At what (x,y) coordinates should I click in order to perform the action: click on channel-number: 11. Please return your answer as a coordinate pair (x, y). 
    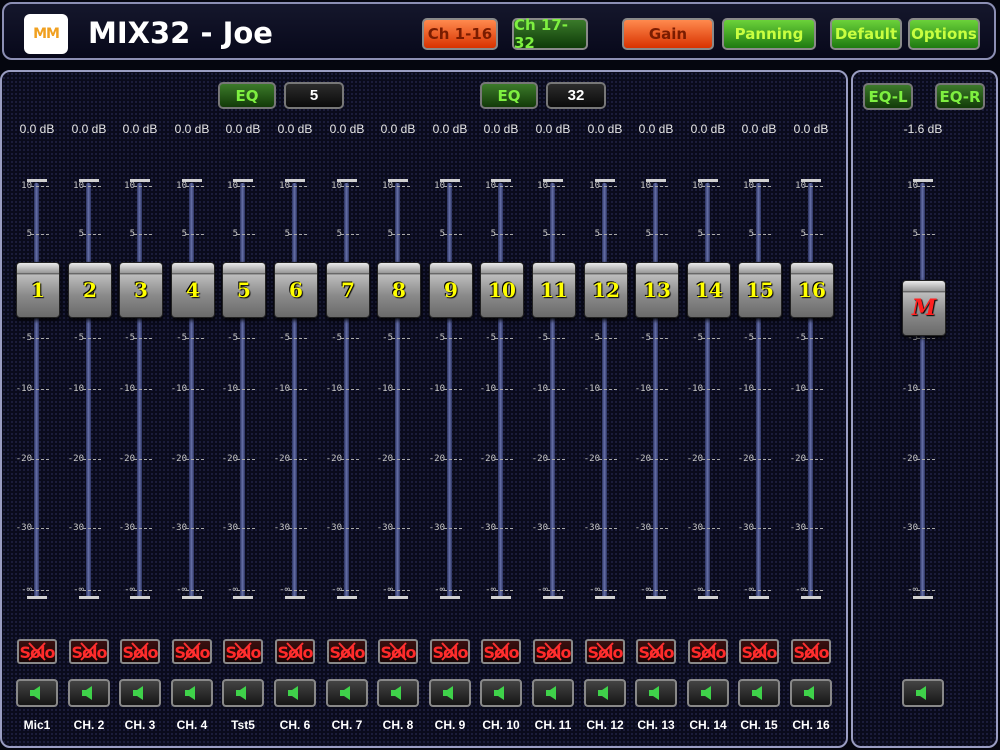
    Looking at the image, I should click on (554, 290).